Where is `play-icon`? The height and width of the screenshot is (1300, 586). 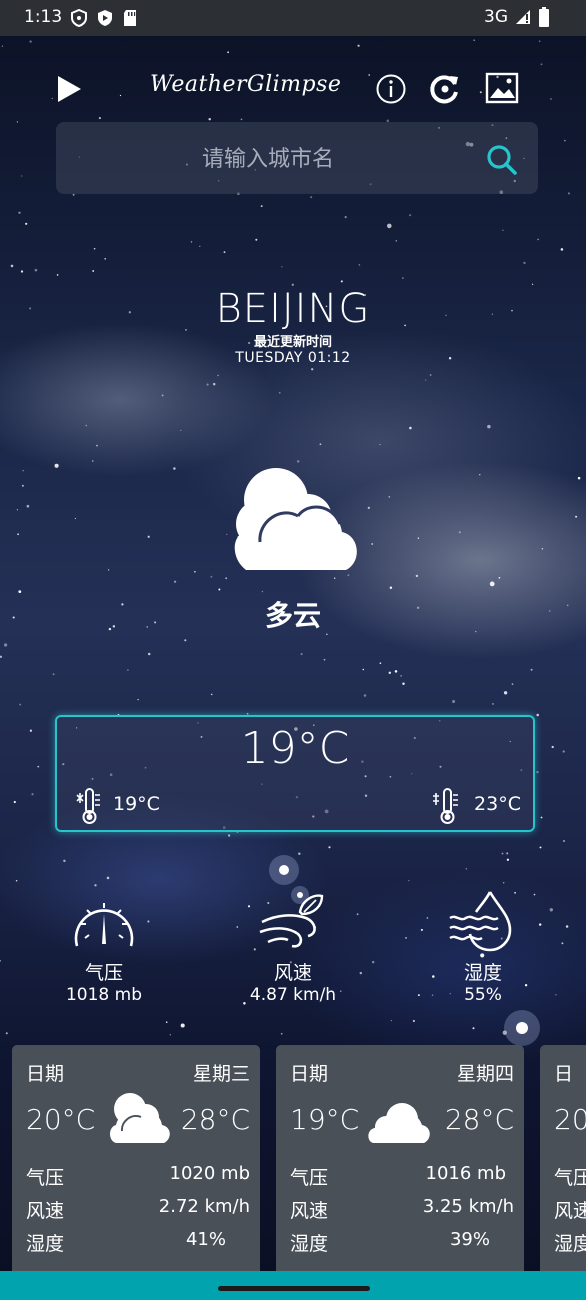
play-icon is located at coordinates (69, 89).